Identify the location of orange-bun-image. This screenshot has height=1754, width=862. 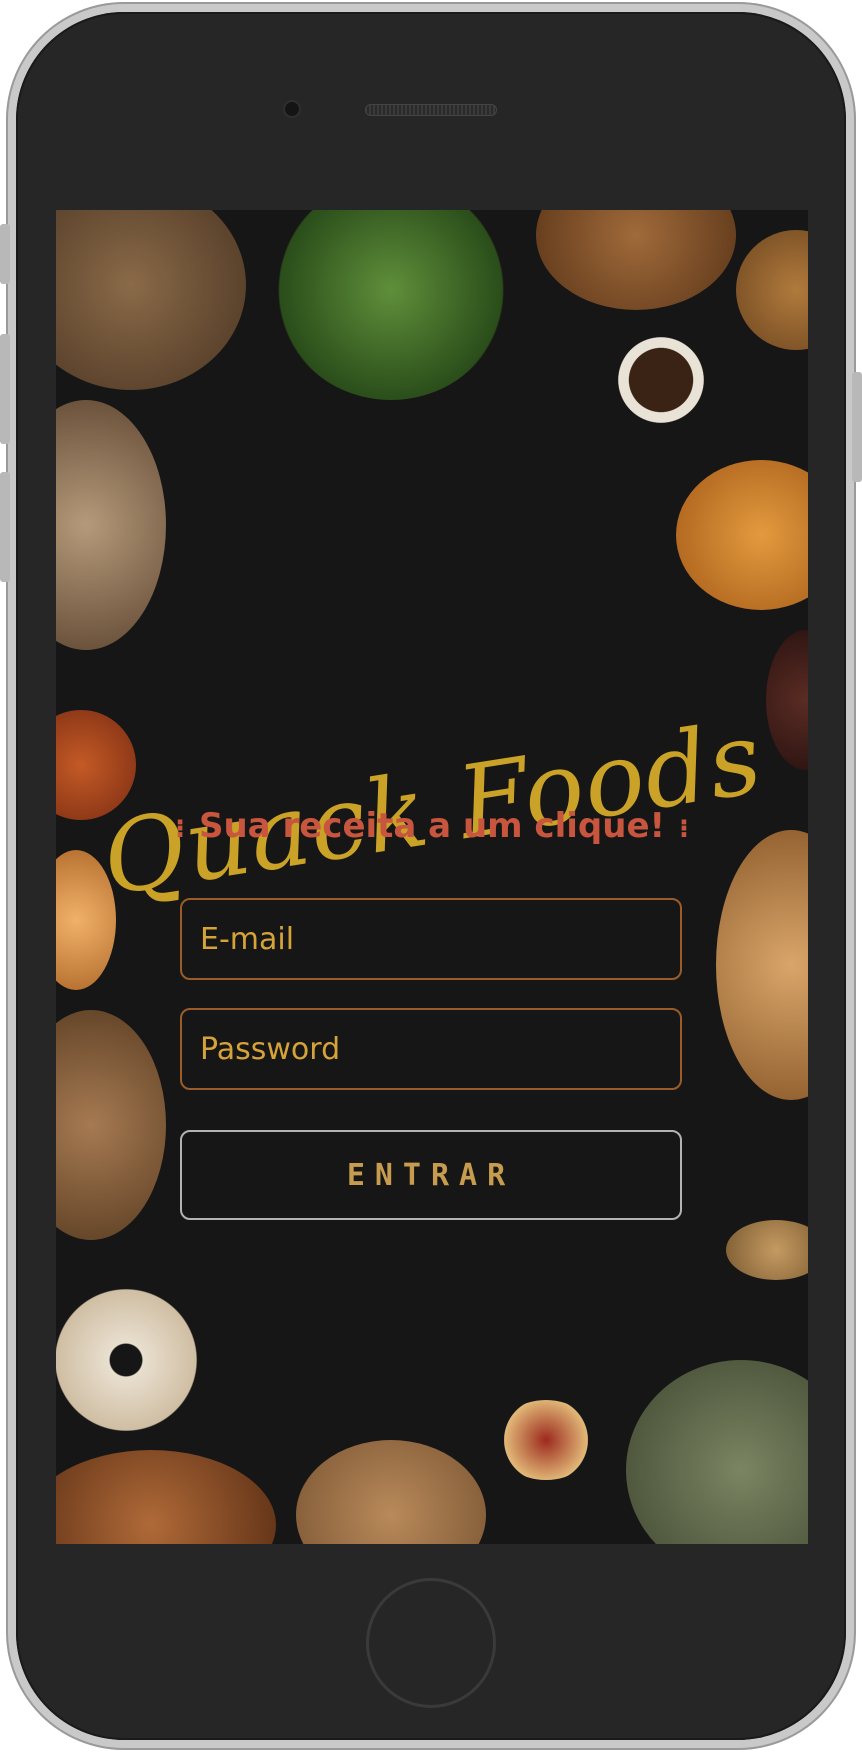
(742, 535).